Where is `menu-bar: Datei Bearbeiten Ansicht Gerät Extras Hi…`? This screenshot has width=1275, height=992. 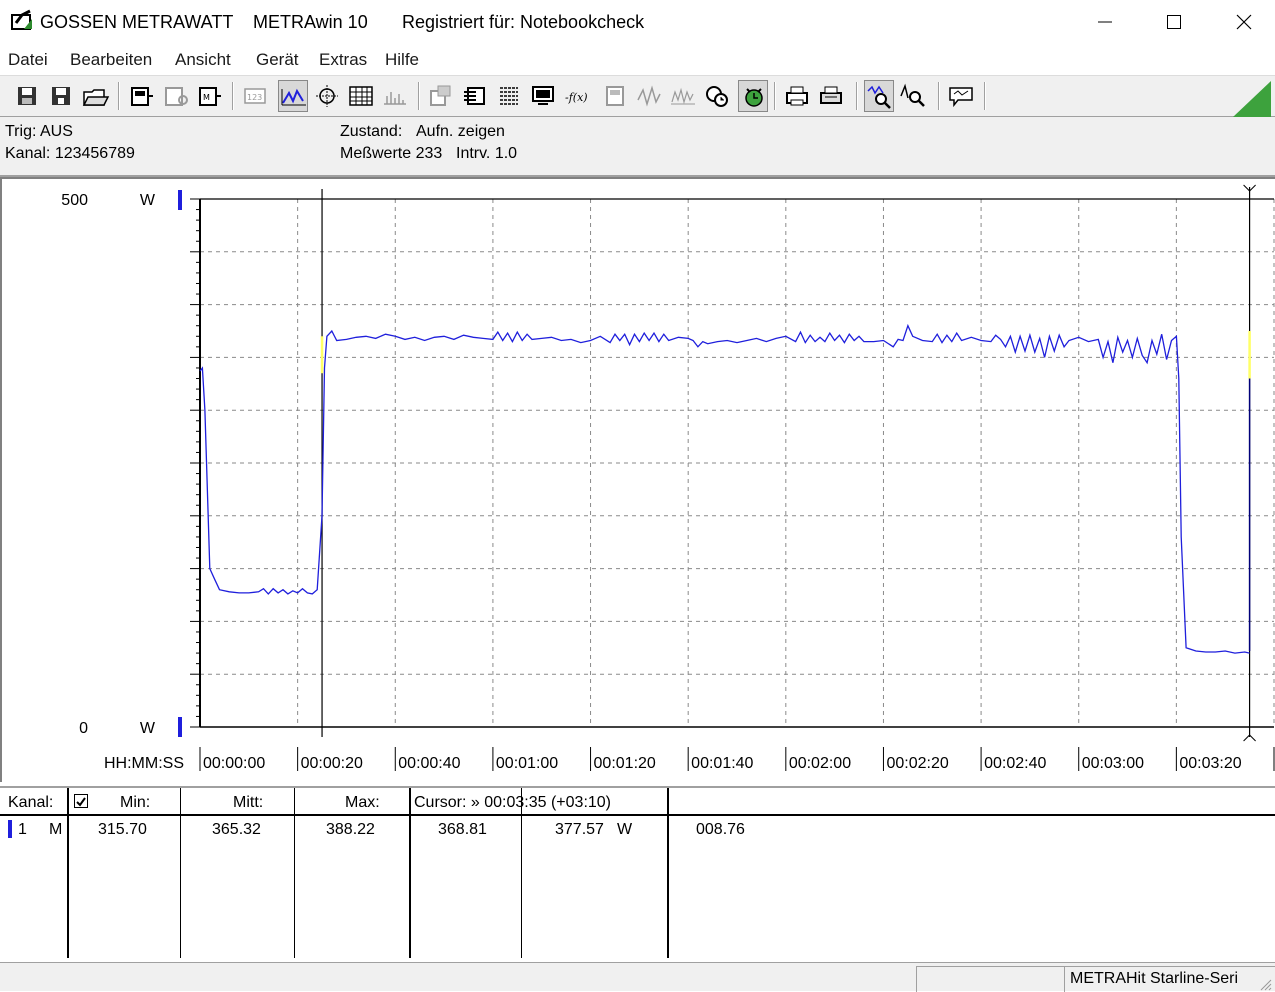 menu-bar: Datei Bearbeiten Ansicht Gerät Extras Hi… is located at coordinates (637, 59).